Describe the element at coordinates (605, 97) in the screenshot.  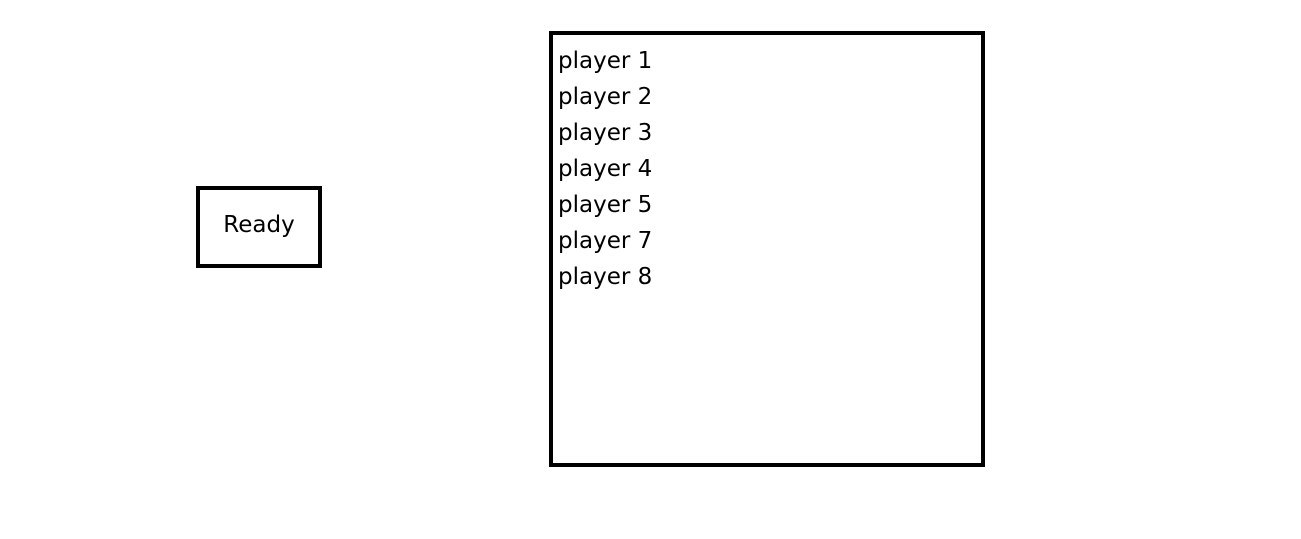
I see `list-item: player 2` at that location.